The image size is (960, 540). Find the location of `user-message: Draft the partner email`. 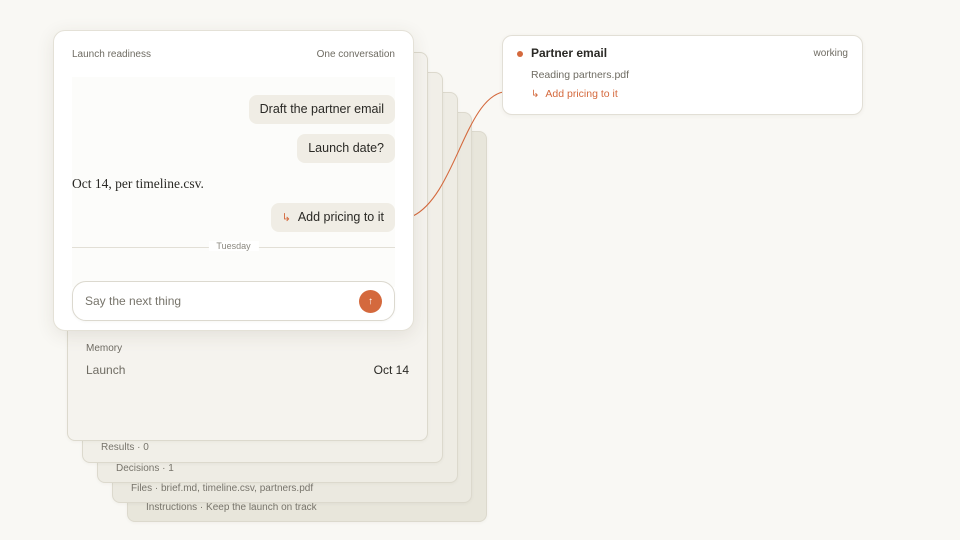

user-message: Draft the partner email is located at coordinates (321, 109).